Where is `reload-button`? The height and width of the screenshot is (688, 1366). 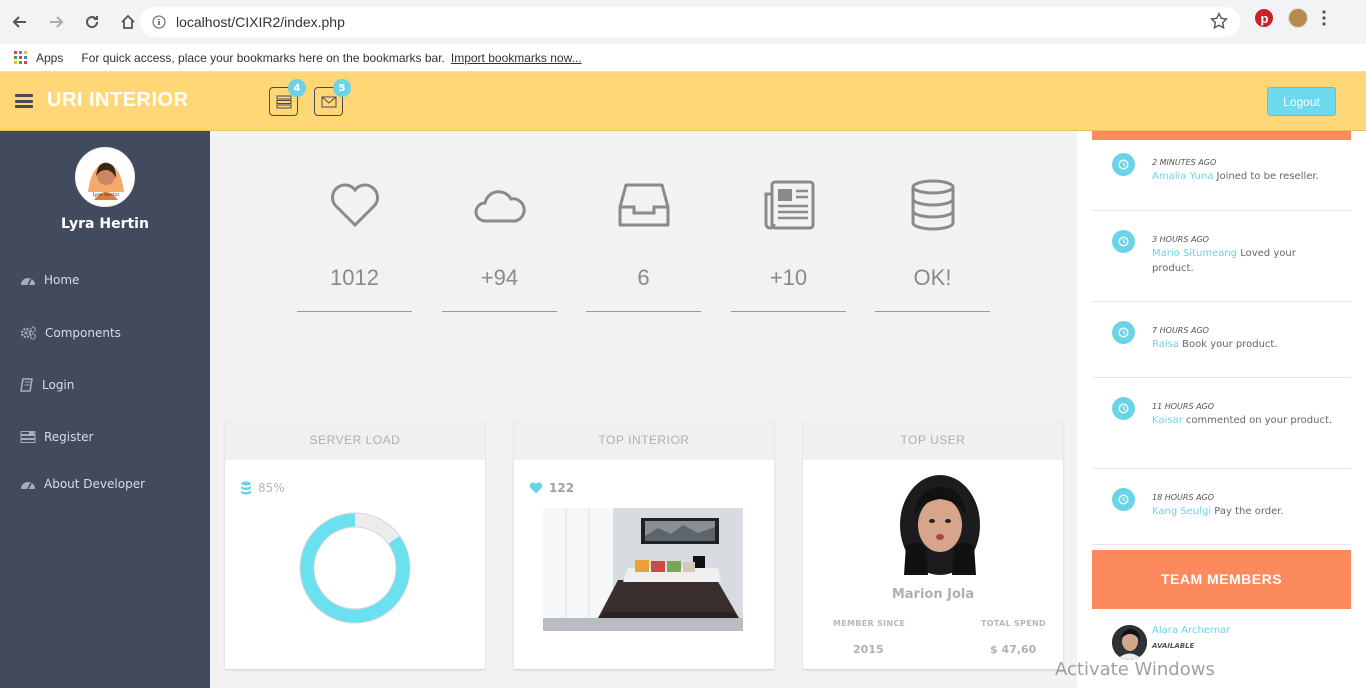 reload-button is located at coordinates (92, 22).